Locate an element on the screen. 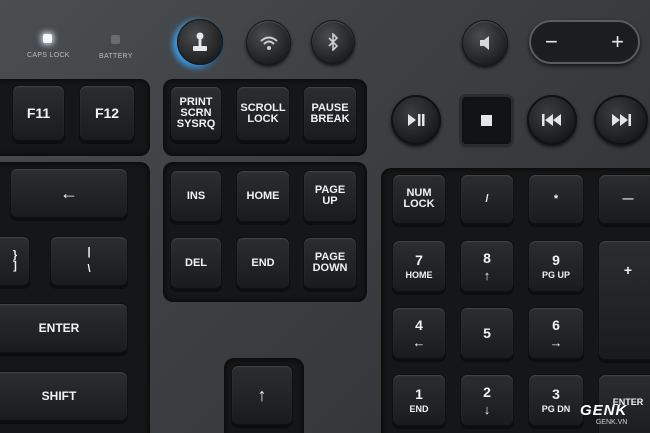 The height and width of the screenshot is (433, 650). key-home-label: HOME is located at coordinates (263, 195).